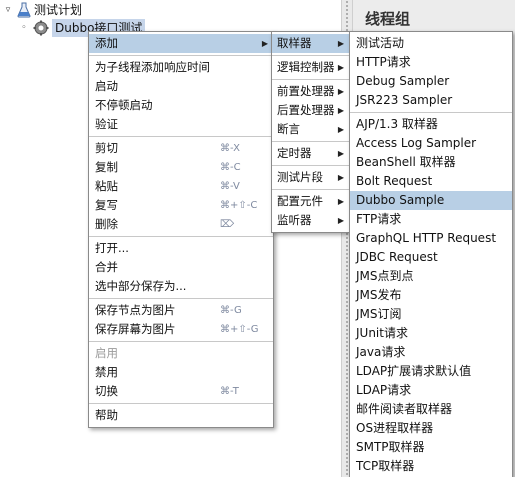 The width and height of the screenshot is (515, 477). Describe the element at coordinates (431, 219) in the screenshot. I see `sampler-item-ftp-request: FTP请求` at that location.